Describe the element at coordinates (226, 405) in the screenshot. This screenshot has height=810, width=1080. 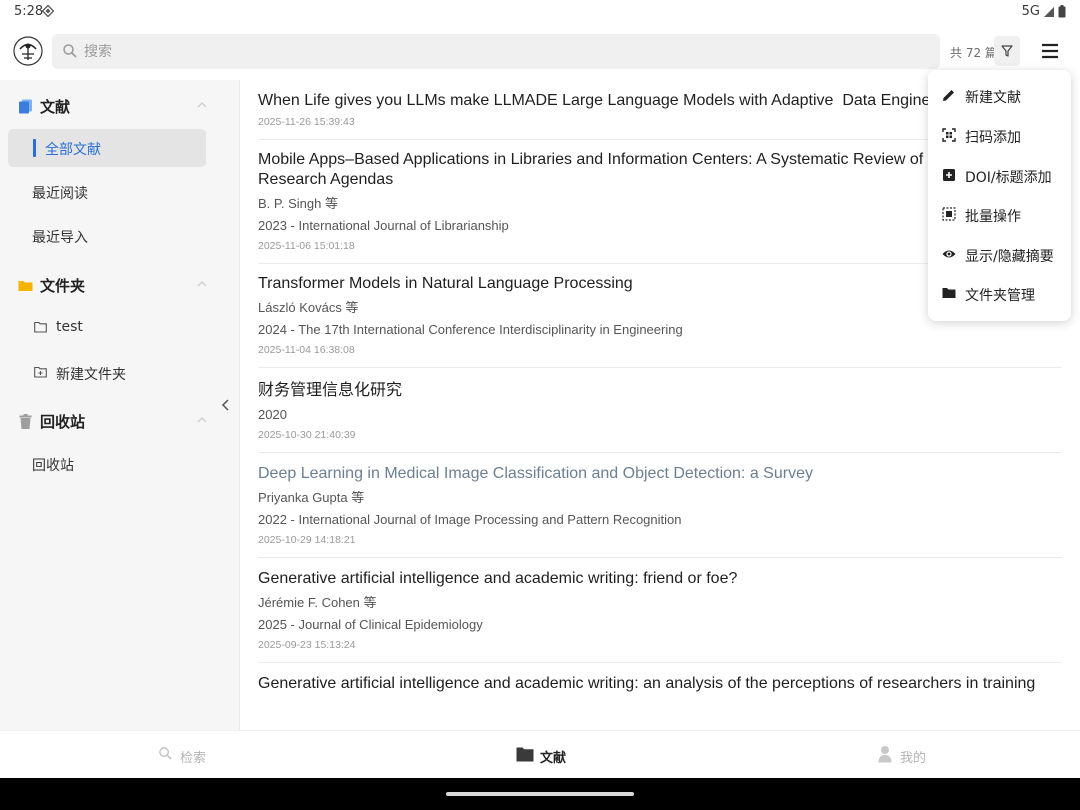
I see `collapse-sidebar-icon` at that location.